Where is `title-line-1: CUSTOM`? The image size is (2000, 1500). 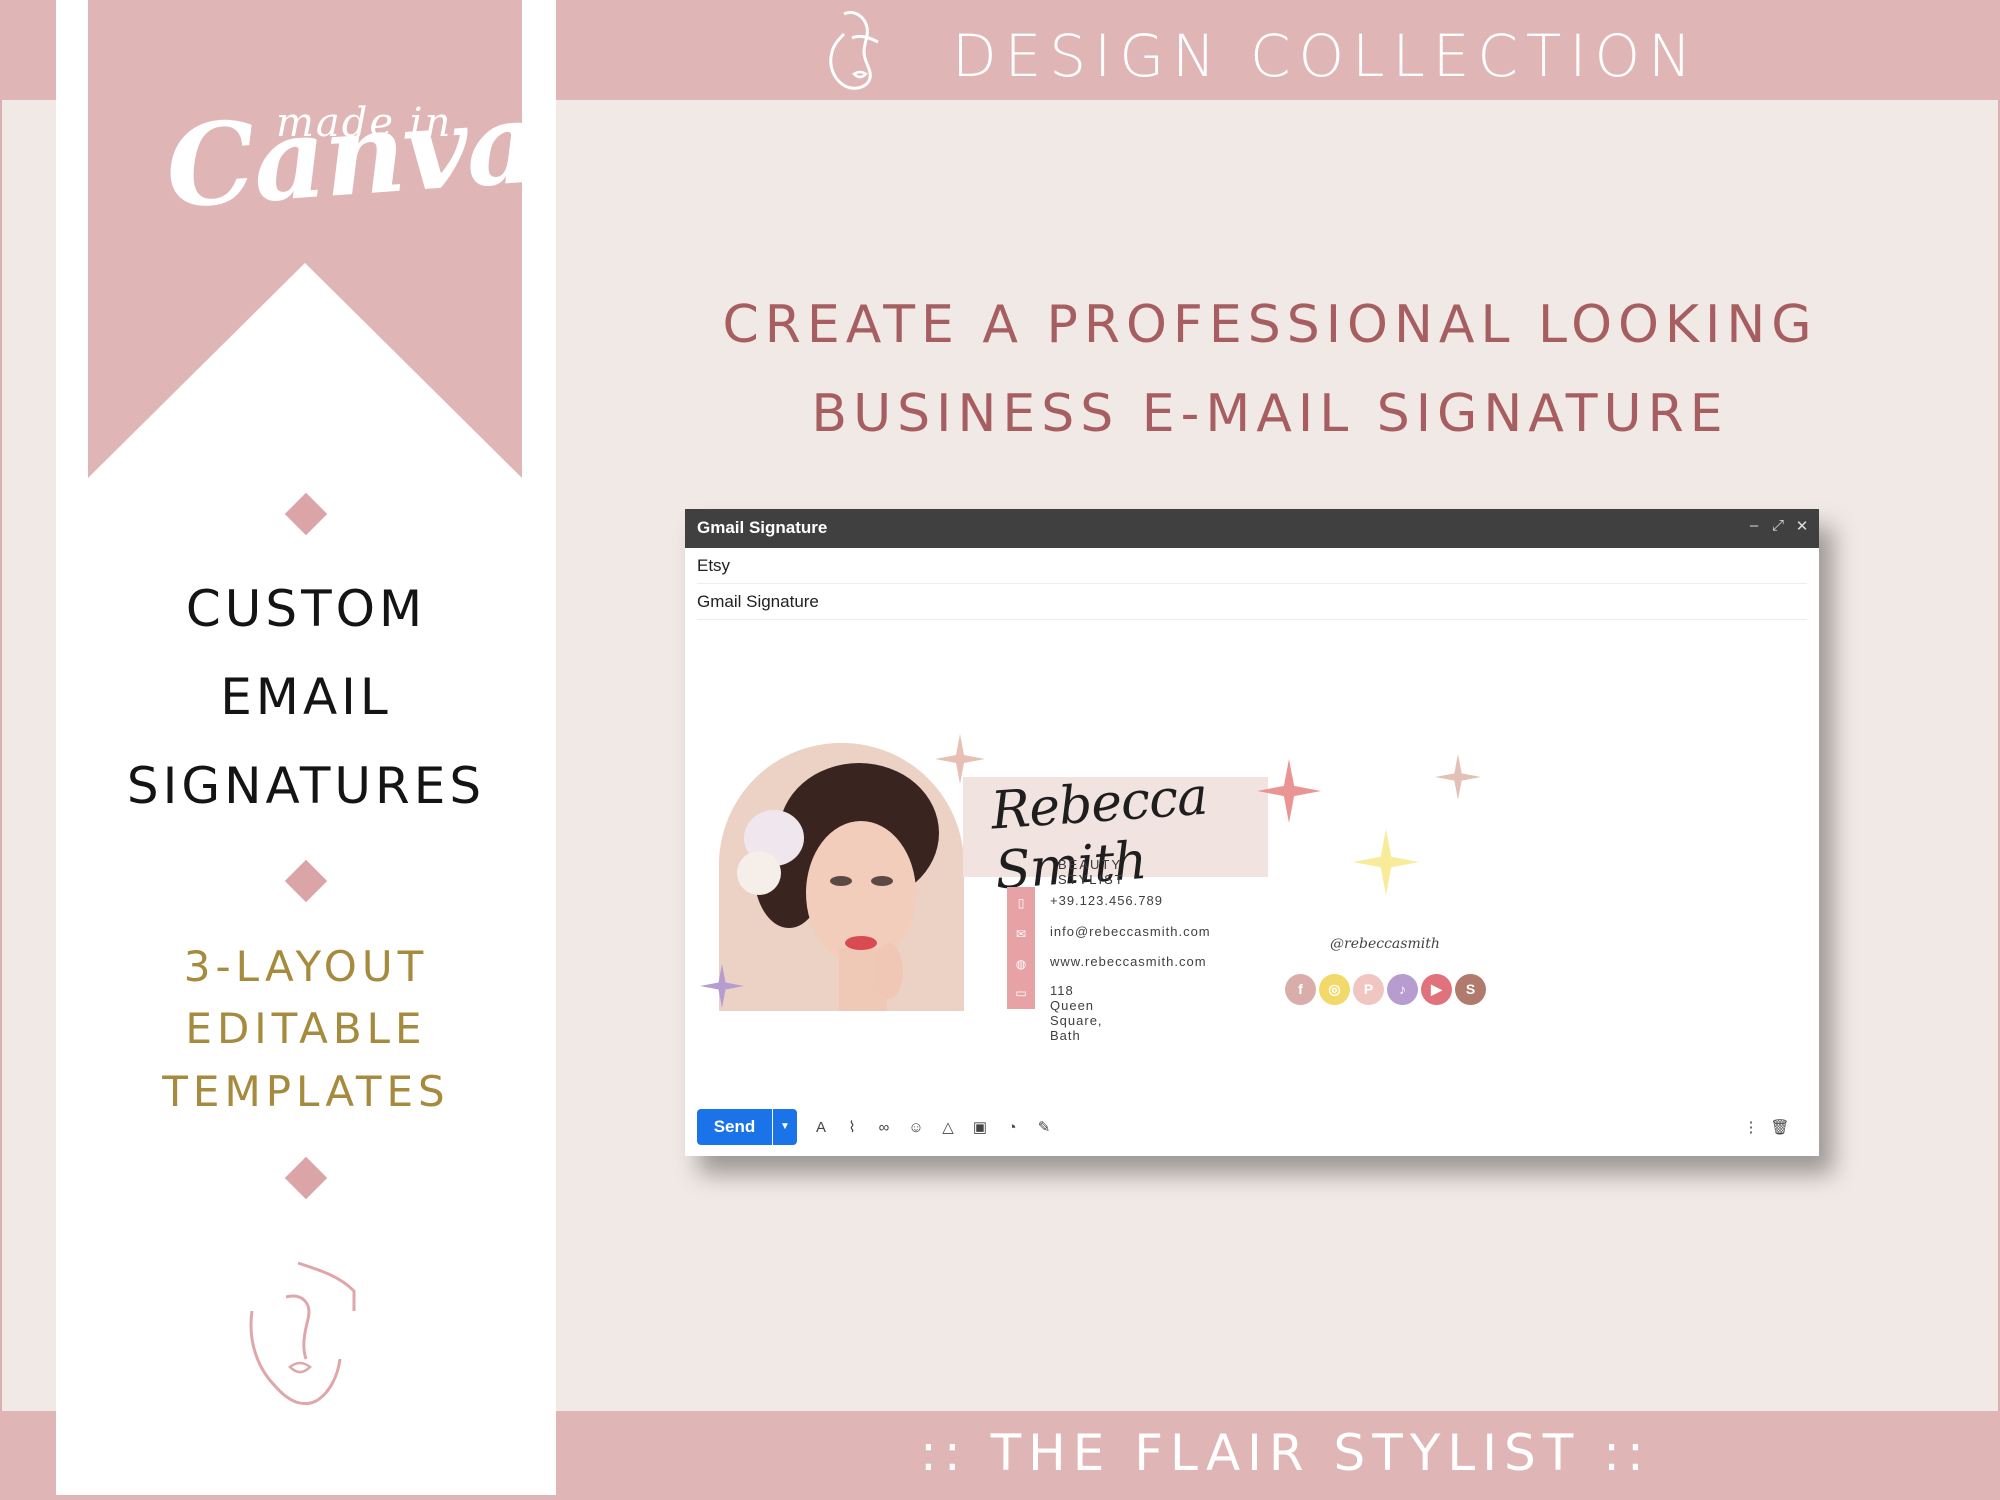
title-line-1: CUSTOM is located at coordinates (306, 609).